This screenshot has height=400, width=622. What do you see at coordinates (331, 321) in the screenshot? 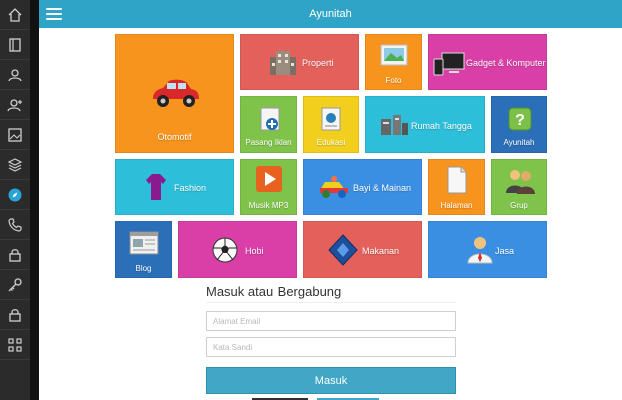
I see `email-field` at bounding box center [331, 321].